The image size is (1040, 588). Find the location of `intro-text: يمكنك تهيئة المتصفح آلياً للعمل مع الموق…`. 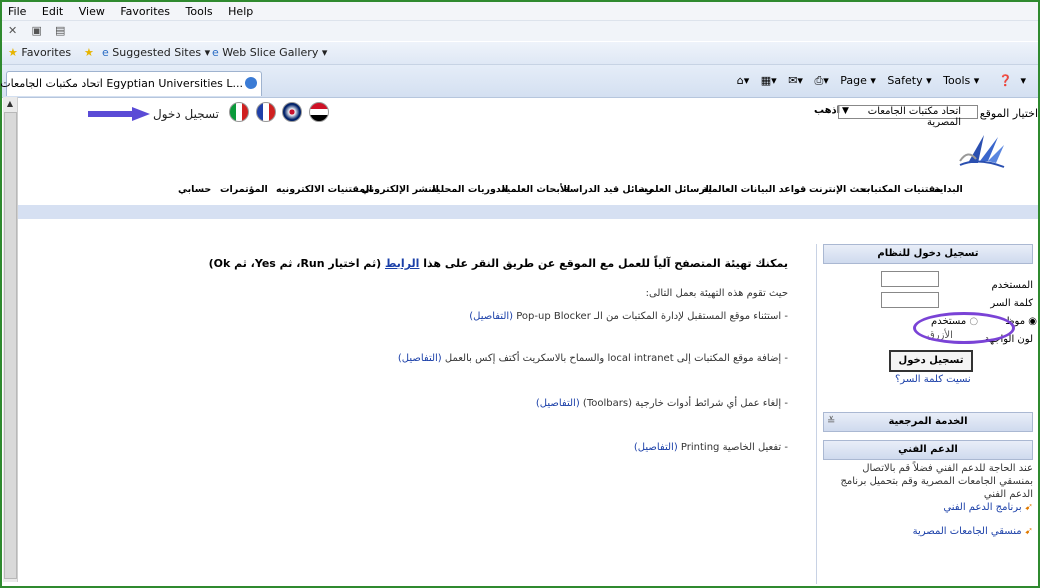

intro-text: يمكنك تهيئة المتصفح آلياً للعمل مع الموق… is located at coordinates (498, 263).